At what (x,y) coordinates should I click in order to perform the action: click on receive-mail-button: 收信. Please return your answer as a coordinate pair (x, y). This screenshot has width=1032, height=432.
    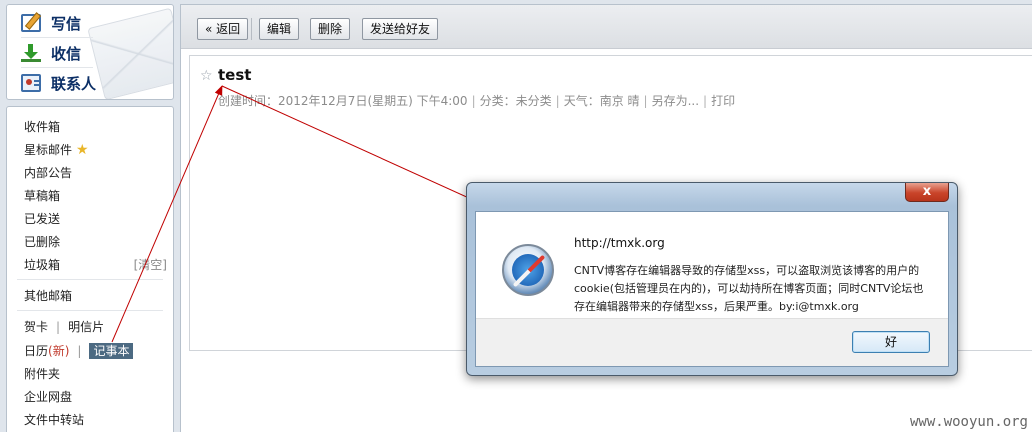
    Looking at the image, I should click on (51, 53).